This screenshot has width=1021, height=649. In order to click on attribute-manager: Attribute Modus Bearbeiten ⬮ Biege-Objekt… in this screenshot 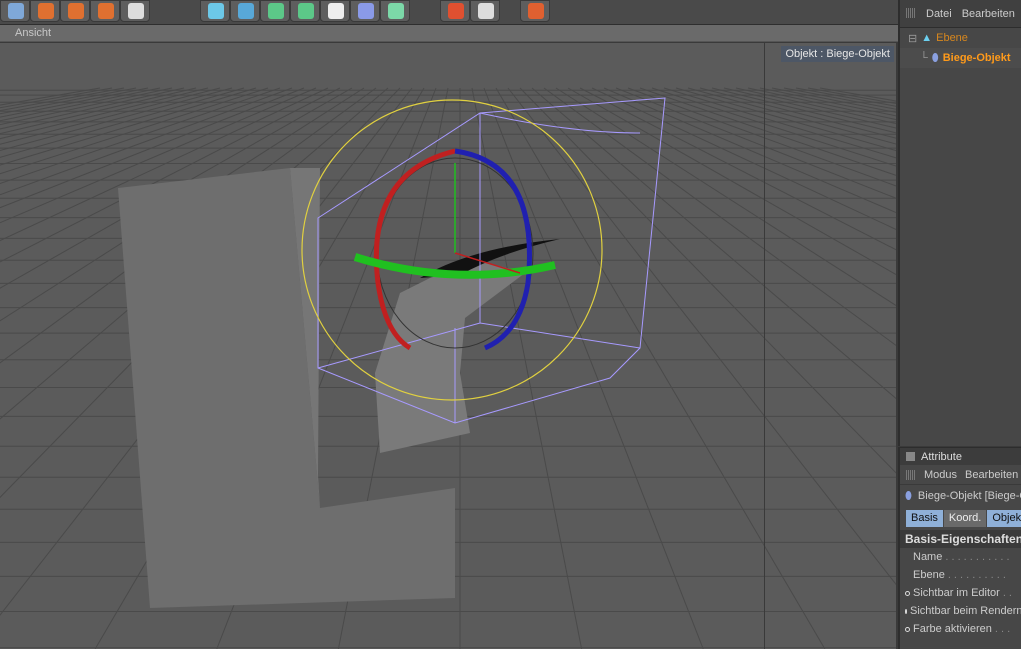, I will do `click(959, 548)`.